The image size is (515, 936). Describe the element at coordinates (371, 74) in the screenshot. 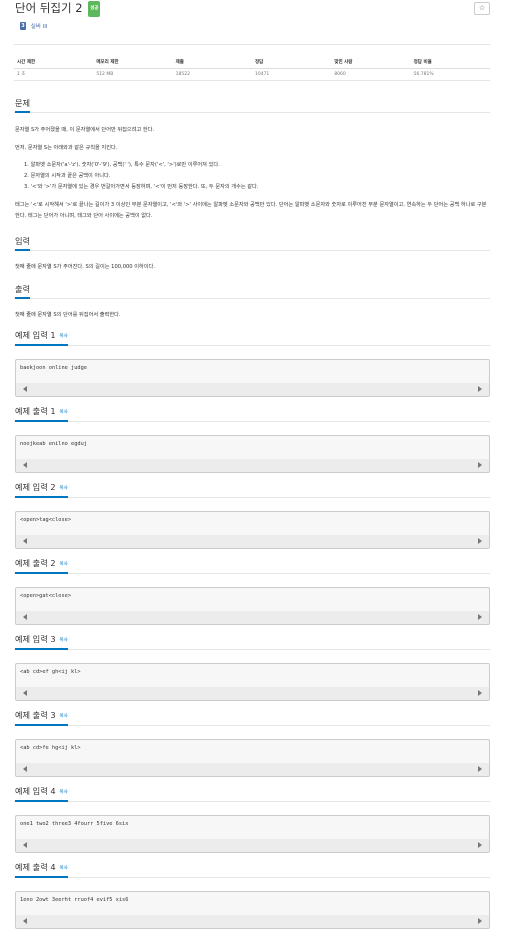

I see `value-solvers: 8060` at that location.